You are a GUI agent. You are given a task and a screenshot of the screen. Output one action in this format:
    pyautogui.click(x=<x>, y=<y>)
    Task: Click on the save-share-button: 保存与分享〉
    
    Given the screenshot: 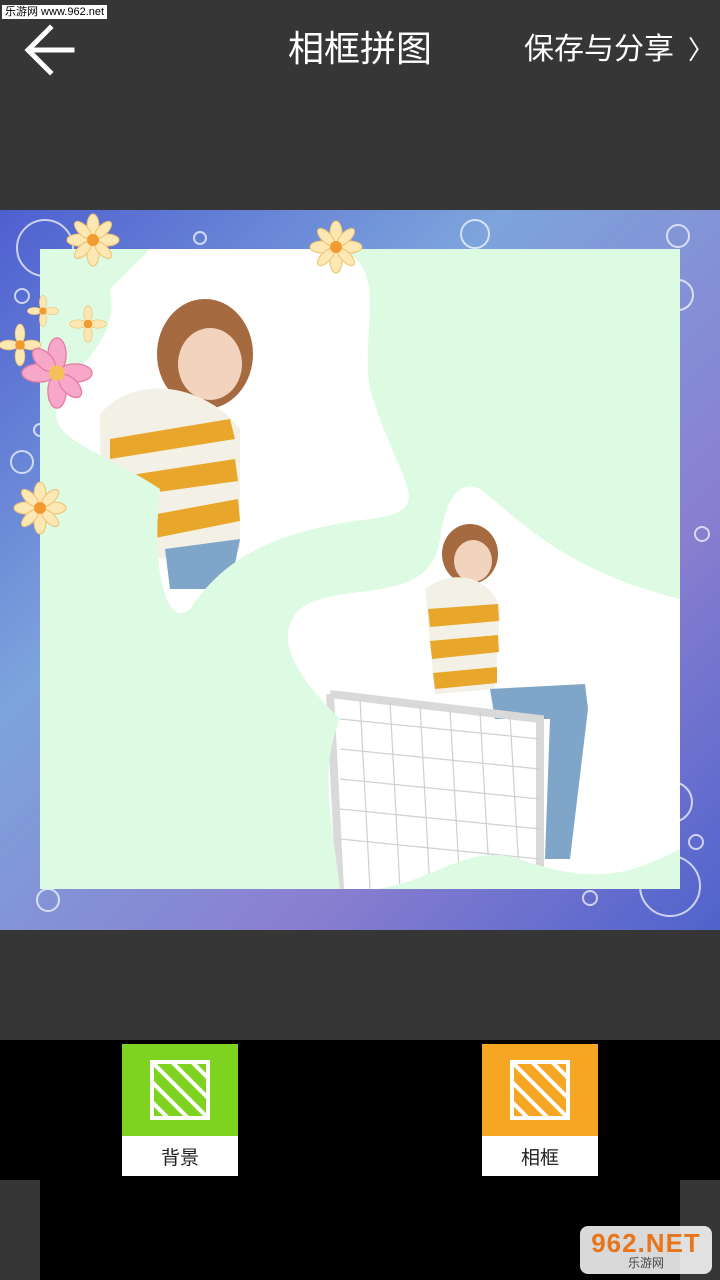 What is the action you would take?
    pyautogui.click(x=619, y=50)
    